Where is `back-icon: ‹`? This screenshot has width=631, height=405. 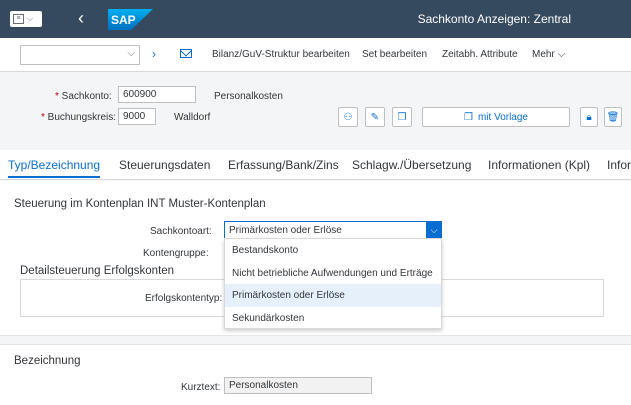
back-icon: ‹ is located at coordinates (81, 18).